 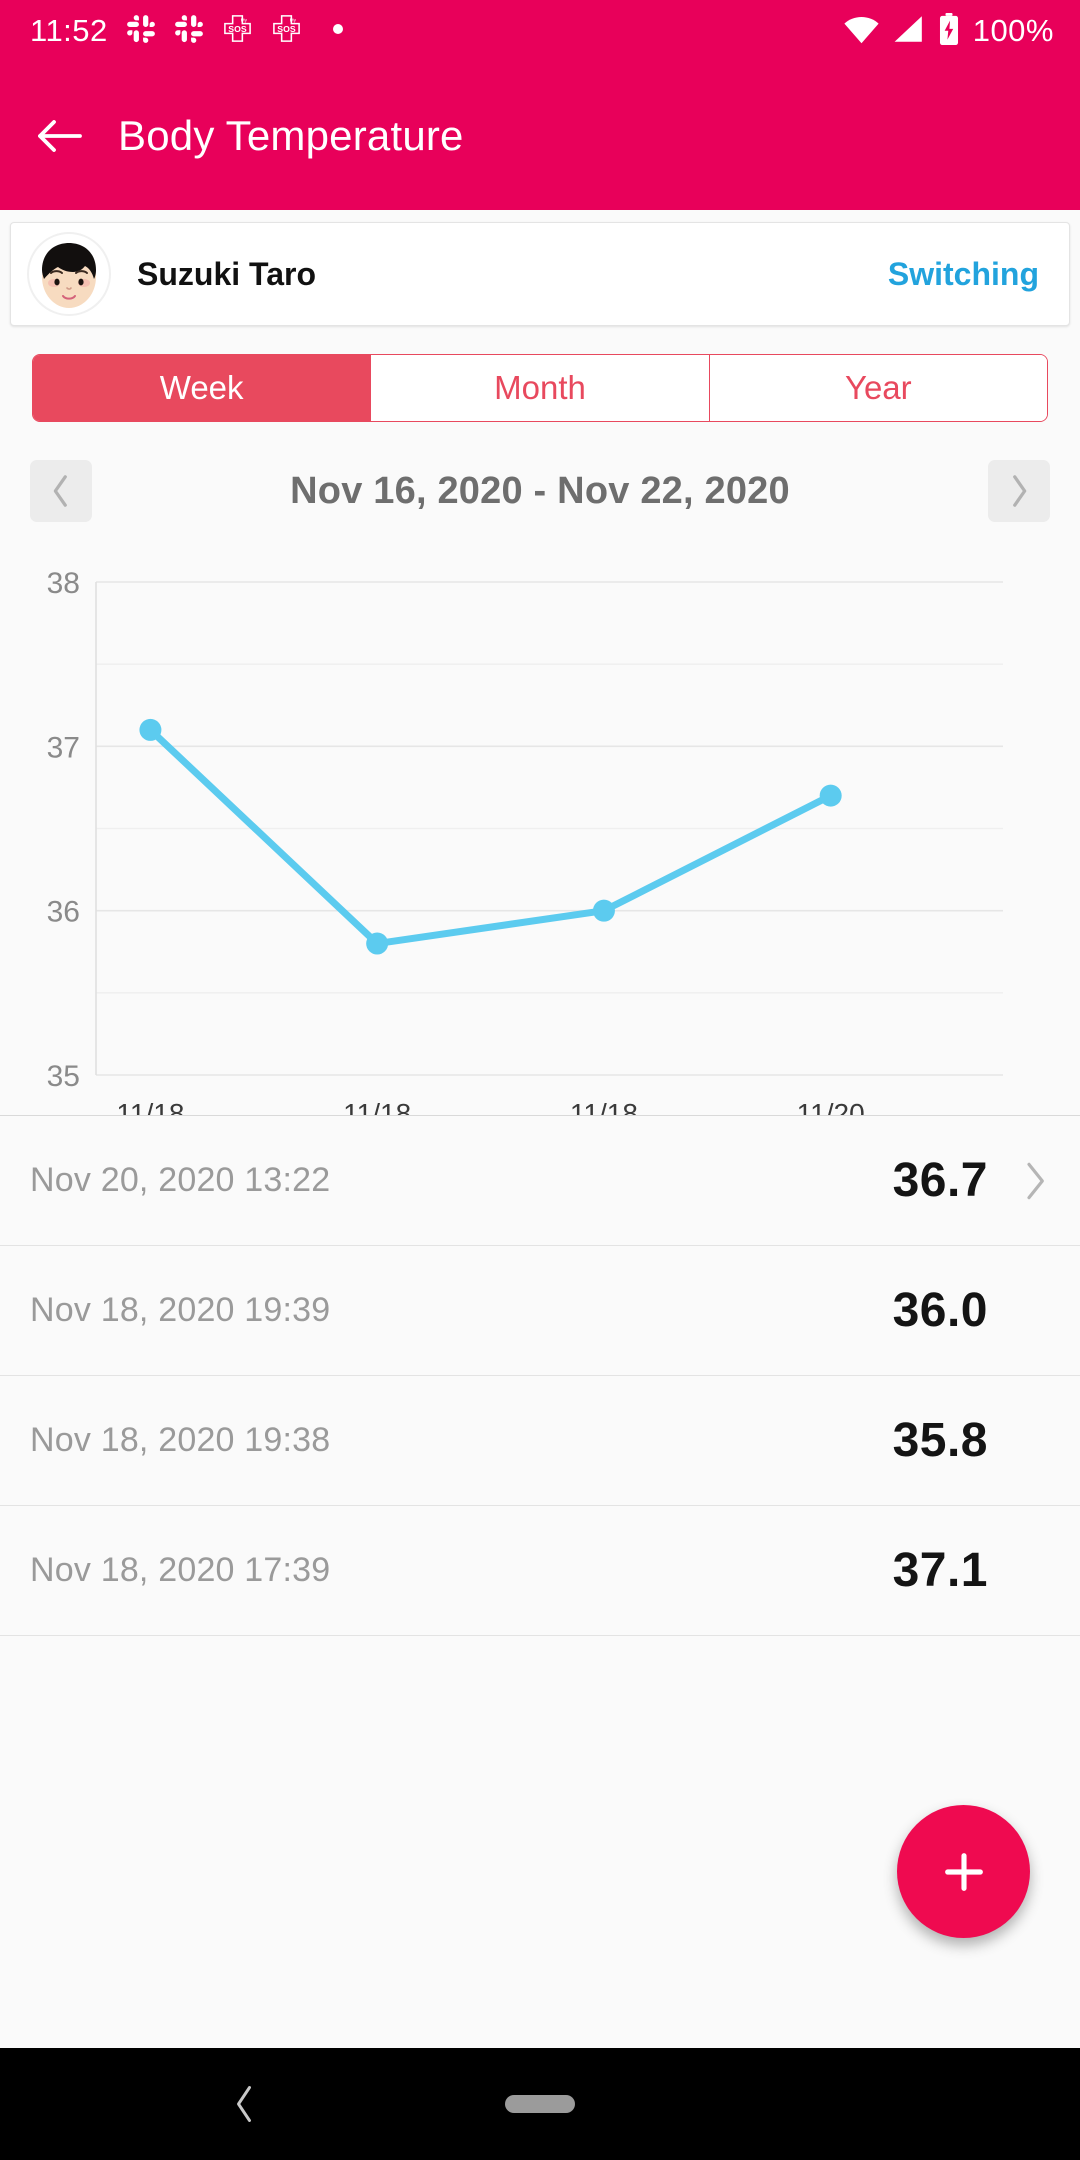 I want to click on profile-card: Suzuki Taro Switching, so click(x=540, y=274).